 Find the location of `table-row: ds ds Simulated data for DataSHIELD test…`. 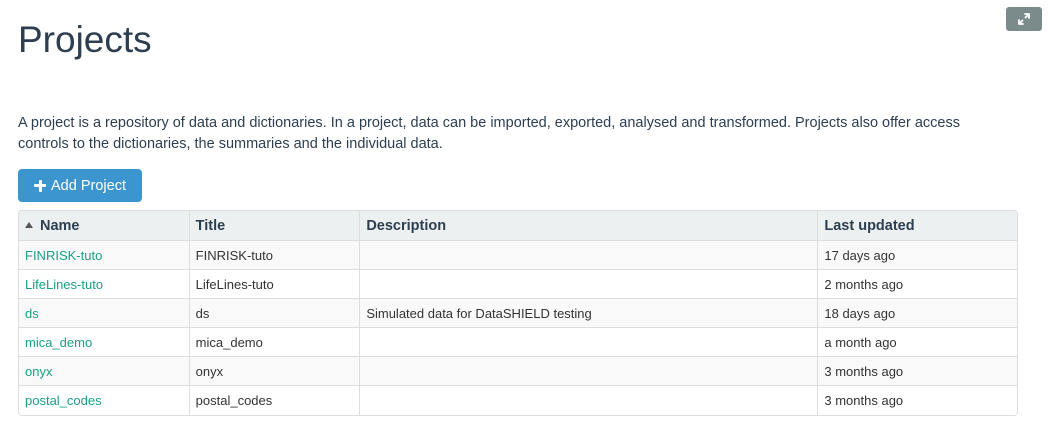

table-row: ds ds Simulated data for DataSHIELD test… is located at coordinates (518, 313).